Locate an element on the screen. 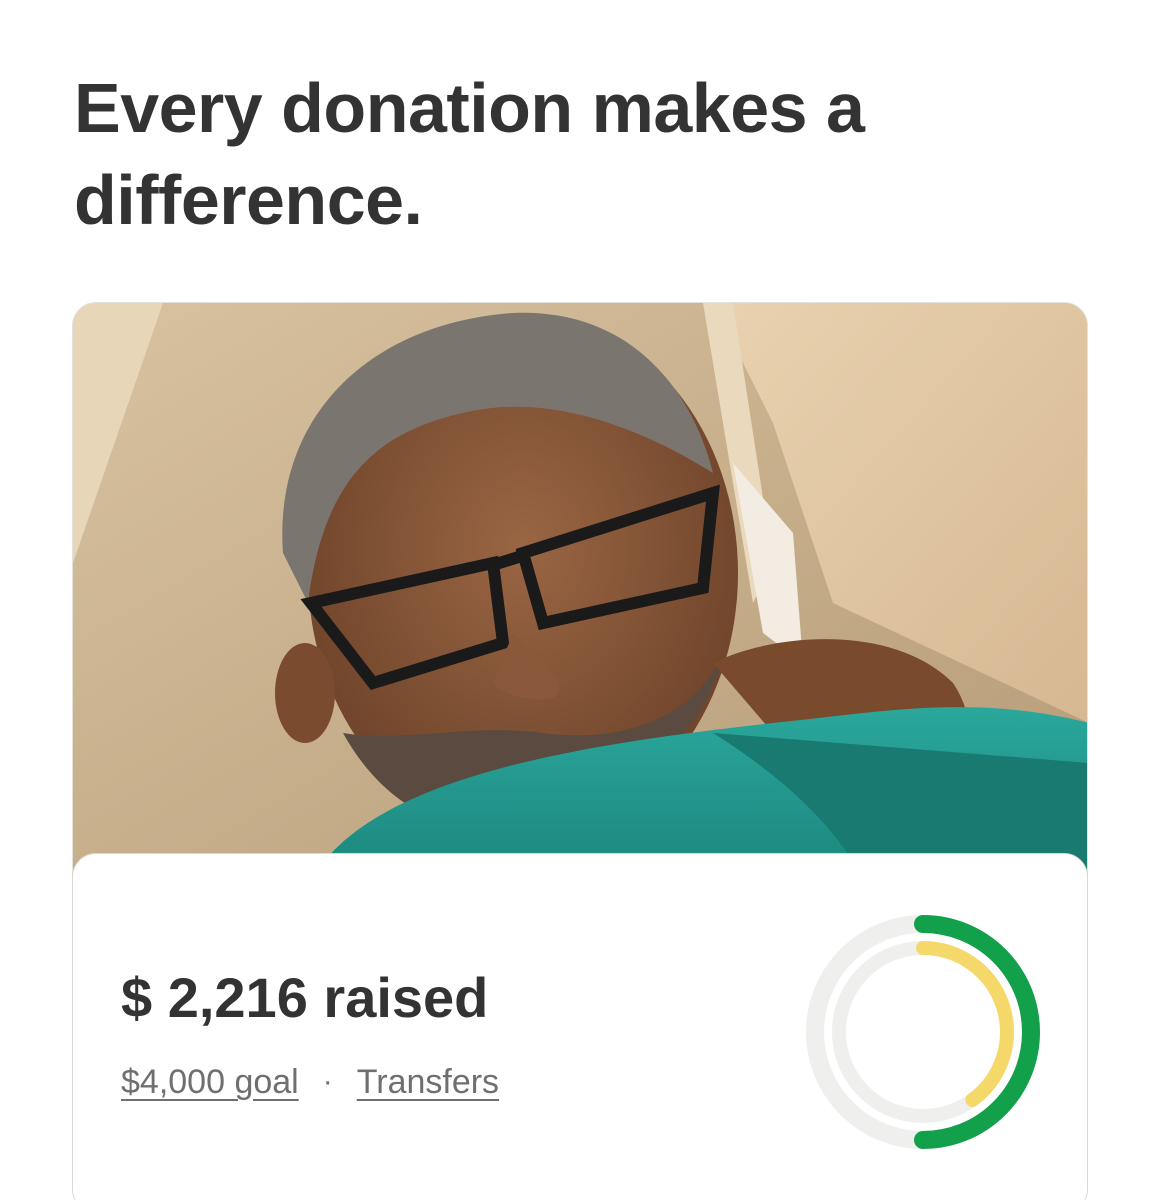 This screenshot has height=1200, width=1160. progress-ring is located at coordinates (923, 1032).